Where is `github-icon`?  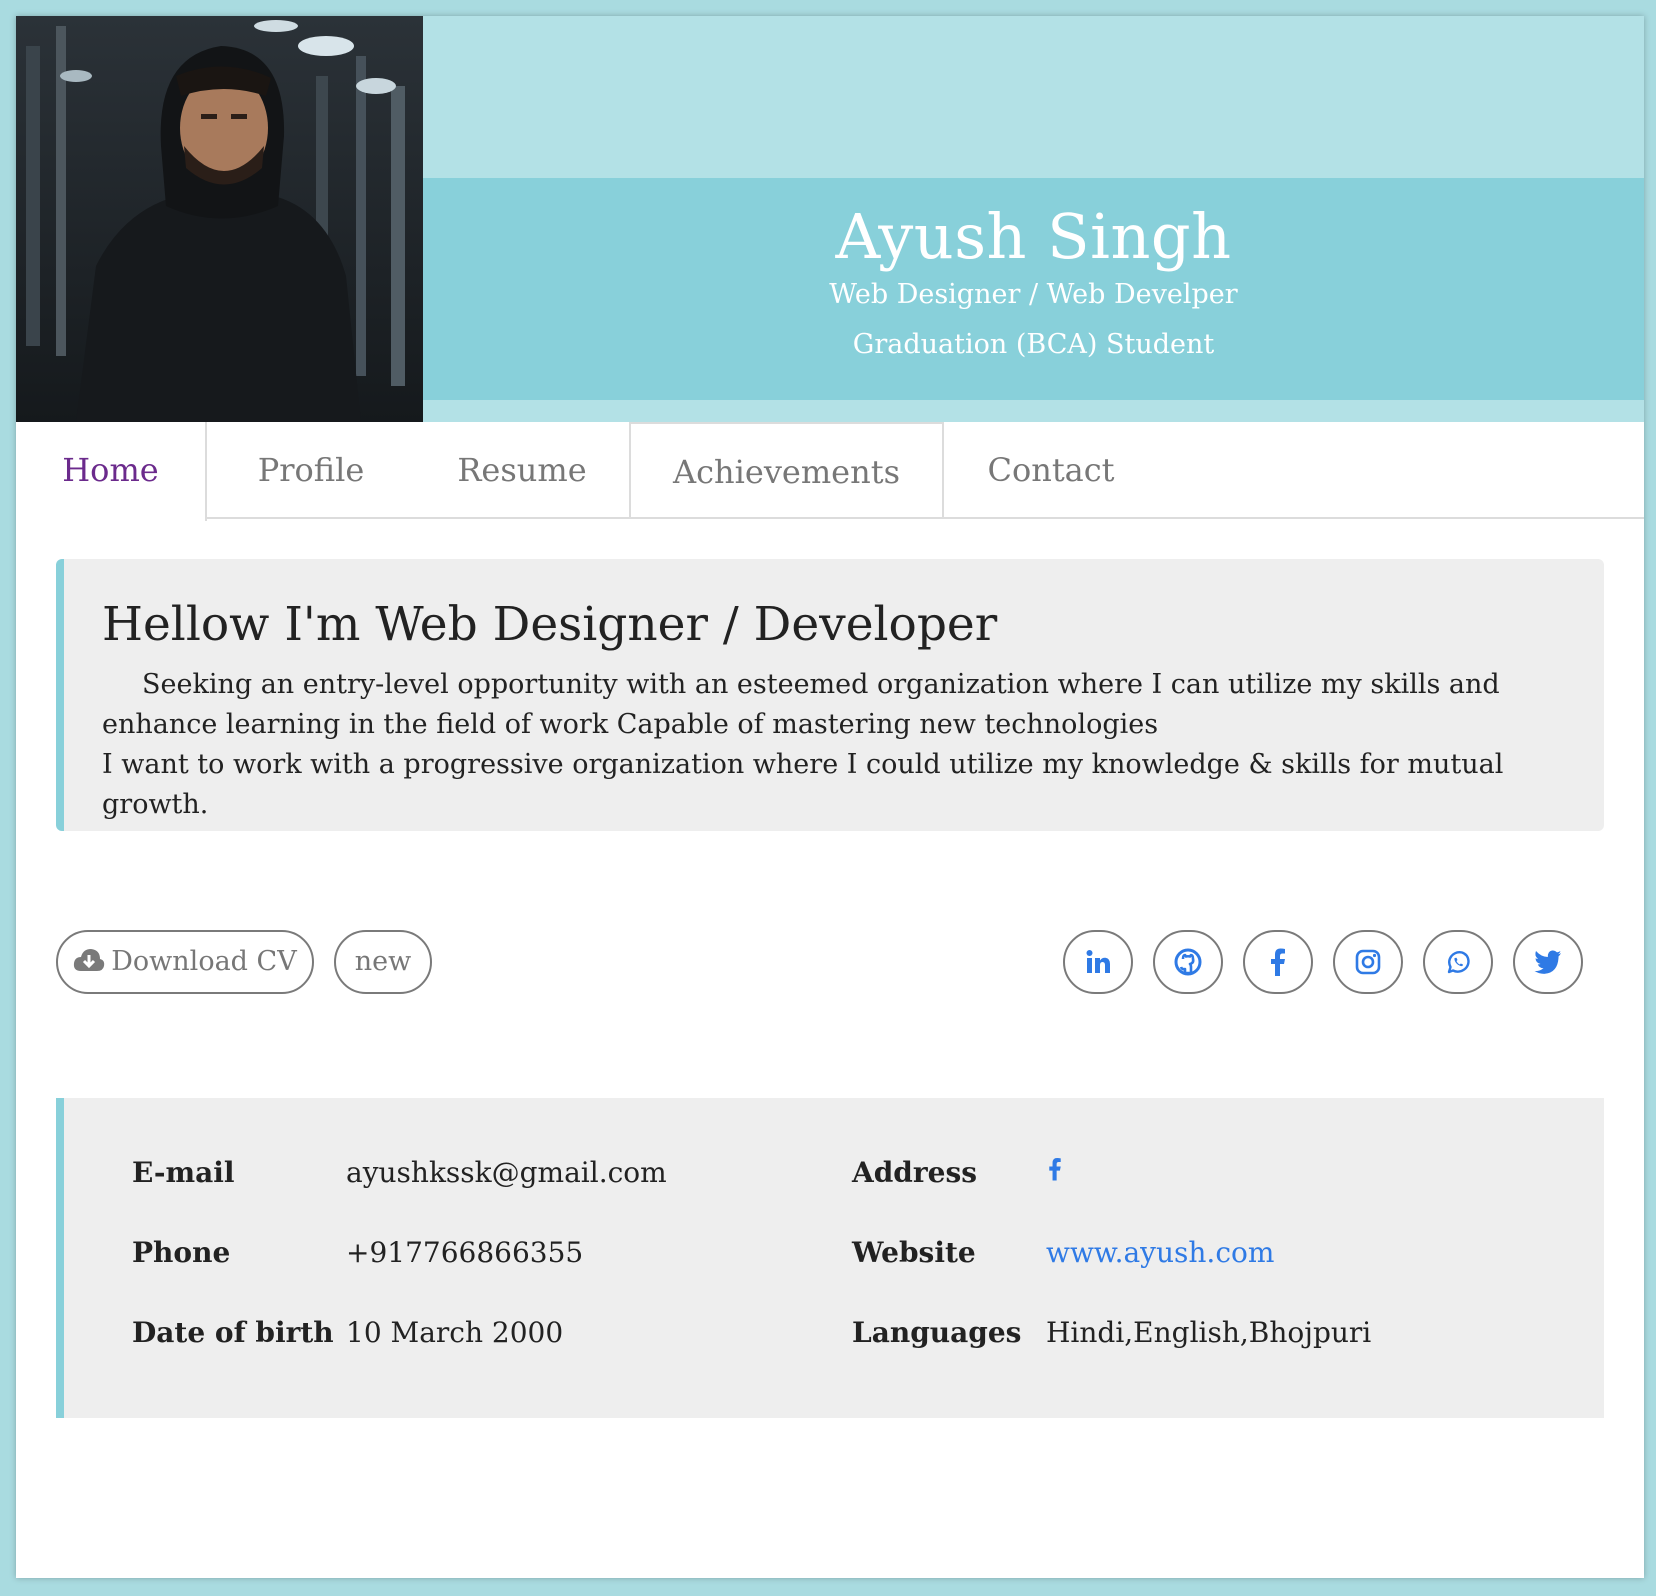 github-icon is located at coordinates (1188, 962).